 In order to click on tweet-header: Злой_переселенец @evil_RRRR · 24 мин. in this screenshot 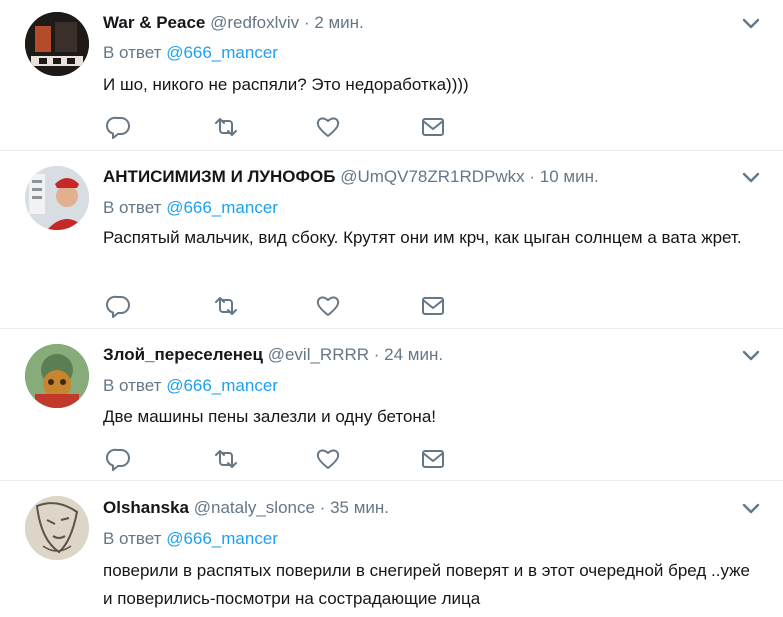, I will do `click(273, 355)`.